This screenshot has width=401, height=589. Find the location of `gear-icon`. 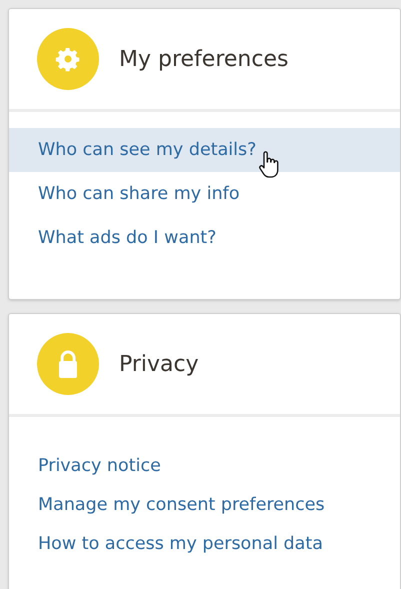

gear-icon is located at coordinates (68, 59).